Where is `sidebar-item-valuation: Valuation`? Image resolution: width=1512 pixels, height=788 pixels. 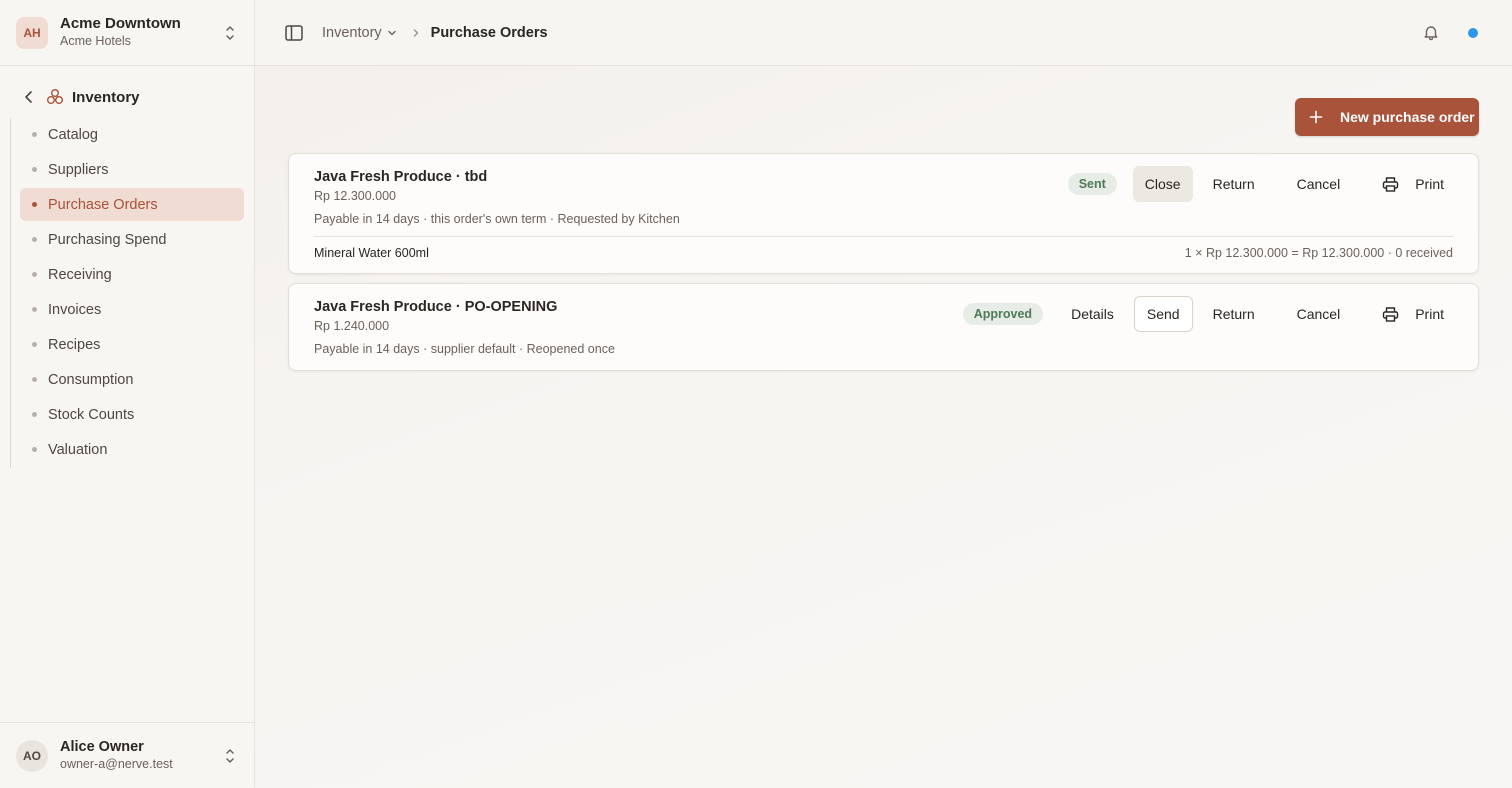 sidebar-item-valuation: Valuation is located at coordinates (132, 449).